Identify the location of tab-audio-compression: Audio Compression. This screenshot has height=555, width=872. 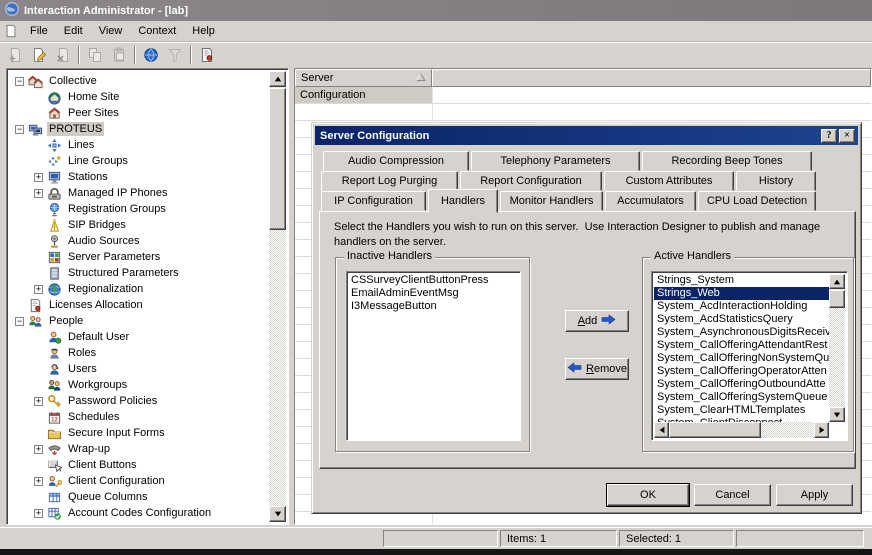
(396, 161).